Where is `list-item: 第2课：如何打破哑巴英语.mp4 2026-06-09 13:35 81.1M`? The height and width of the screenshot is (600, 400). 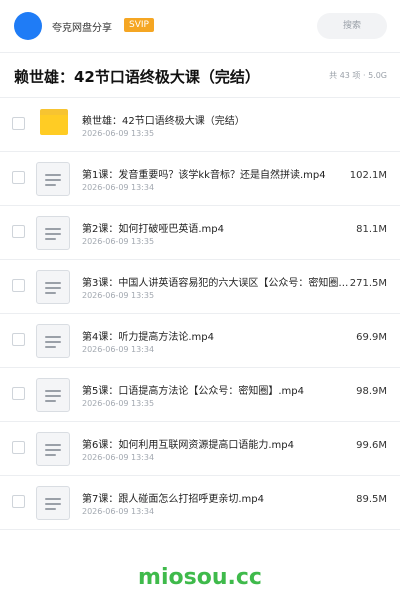 list-item: 第2课：如何打破哑巴英语.mp4 2026-06-09 13:35 81.1M is located at coordinates (200, 233).